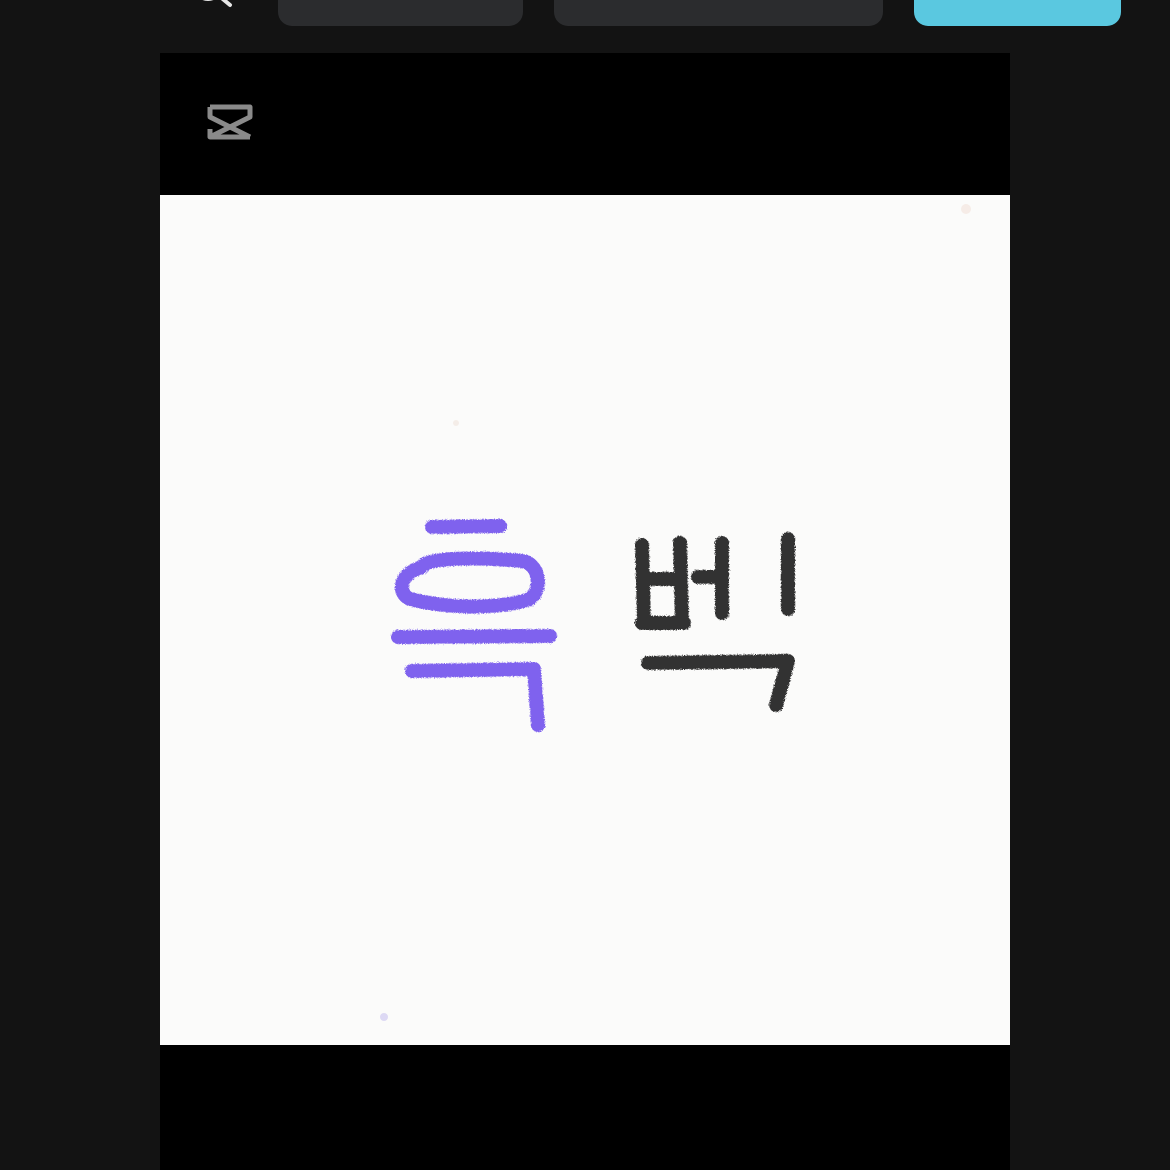 The height and width of the screenshot is (1170, 1170). I want to click on handwritten-char-heuk, so click(474, 625).